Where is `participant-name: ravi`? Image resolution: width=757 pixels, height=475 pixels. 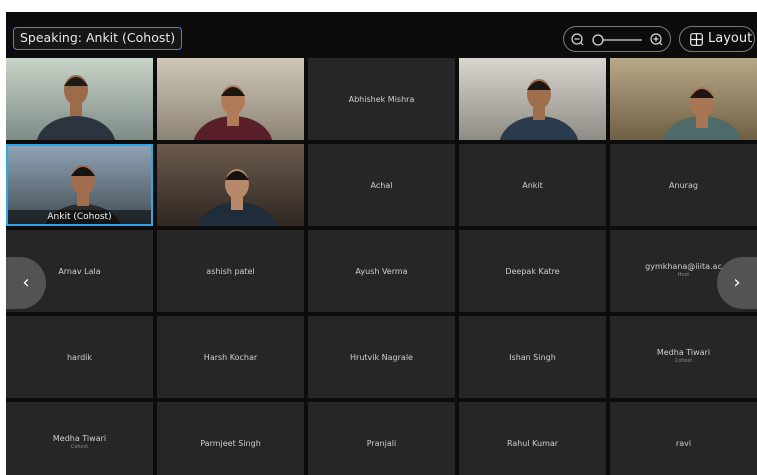 participant-name: ravi is located at coordinates (683, 443).